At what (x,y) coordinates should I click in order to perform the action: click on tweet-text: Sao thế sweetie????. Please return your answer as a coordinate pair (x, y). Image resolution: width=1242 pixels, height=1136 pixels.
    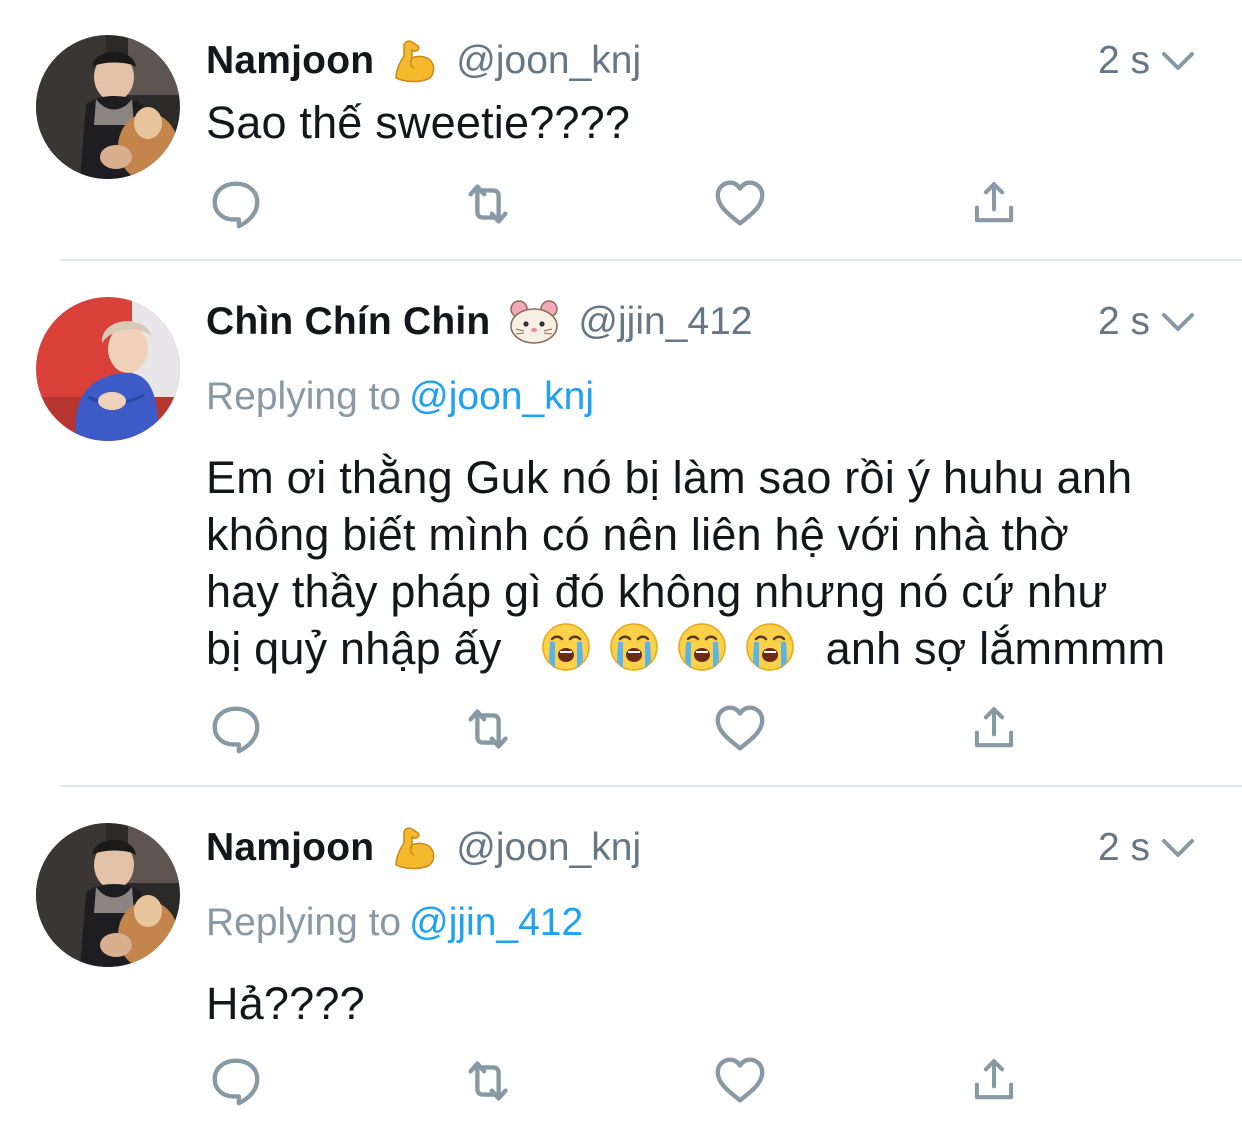
    Looking at the image, I should click on (701, 122).